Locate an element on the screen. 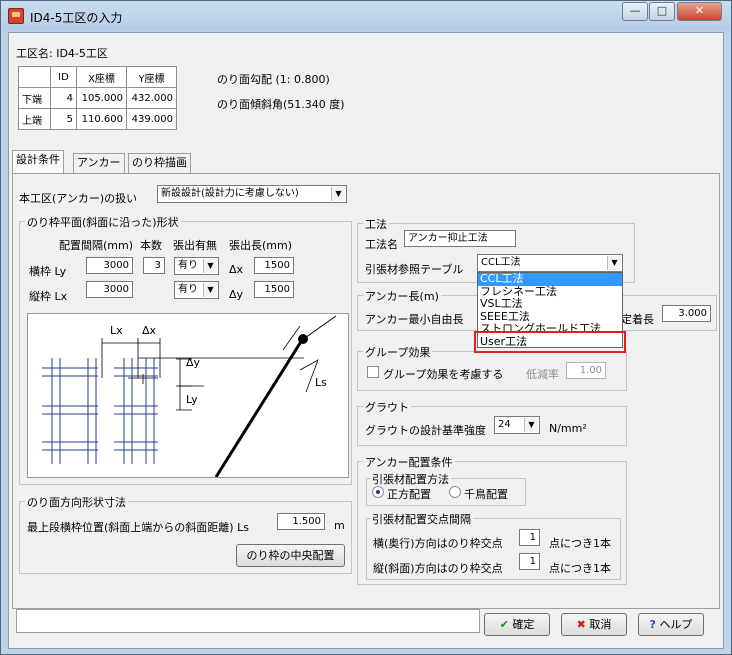  staggered-layout-radio is located at coordinates (455, 492).